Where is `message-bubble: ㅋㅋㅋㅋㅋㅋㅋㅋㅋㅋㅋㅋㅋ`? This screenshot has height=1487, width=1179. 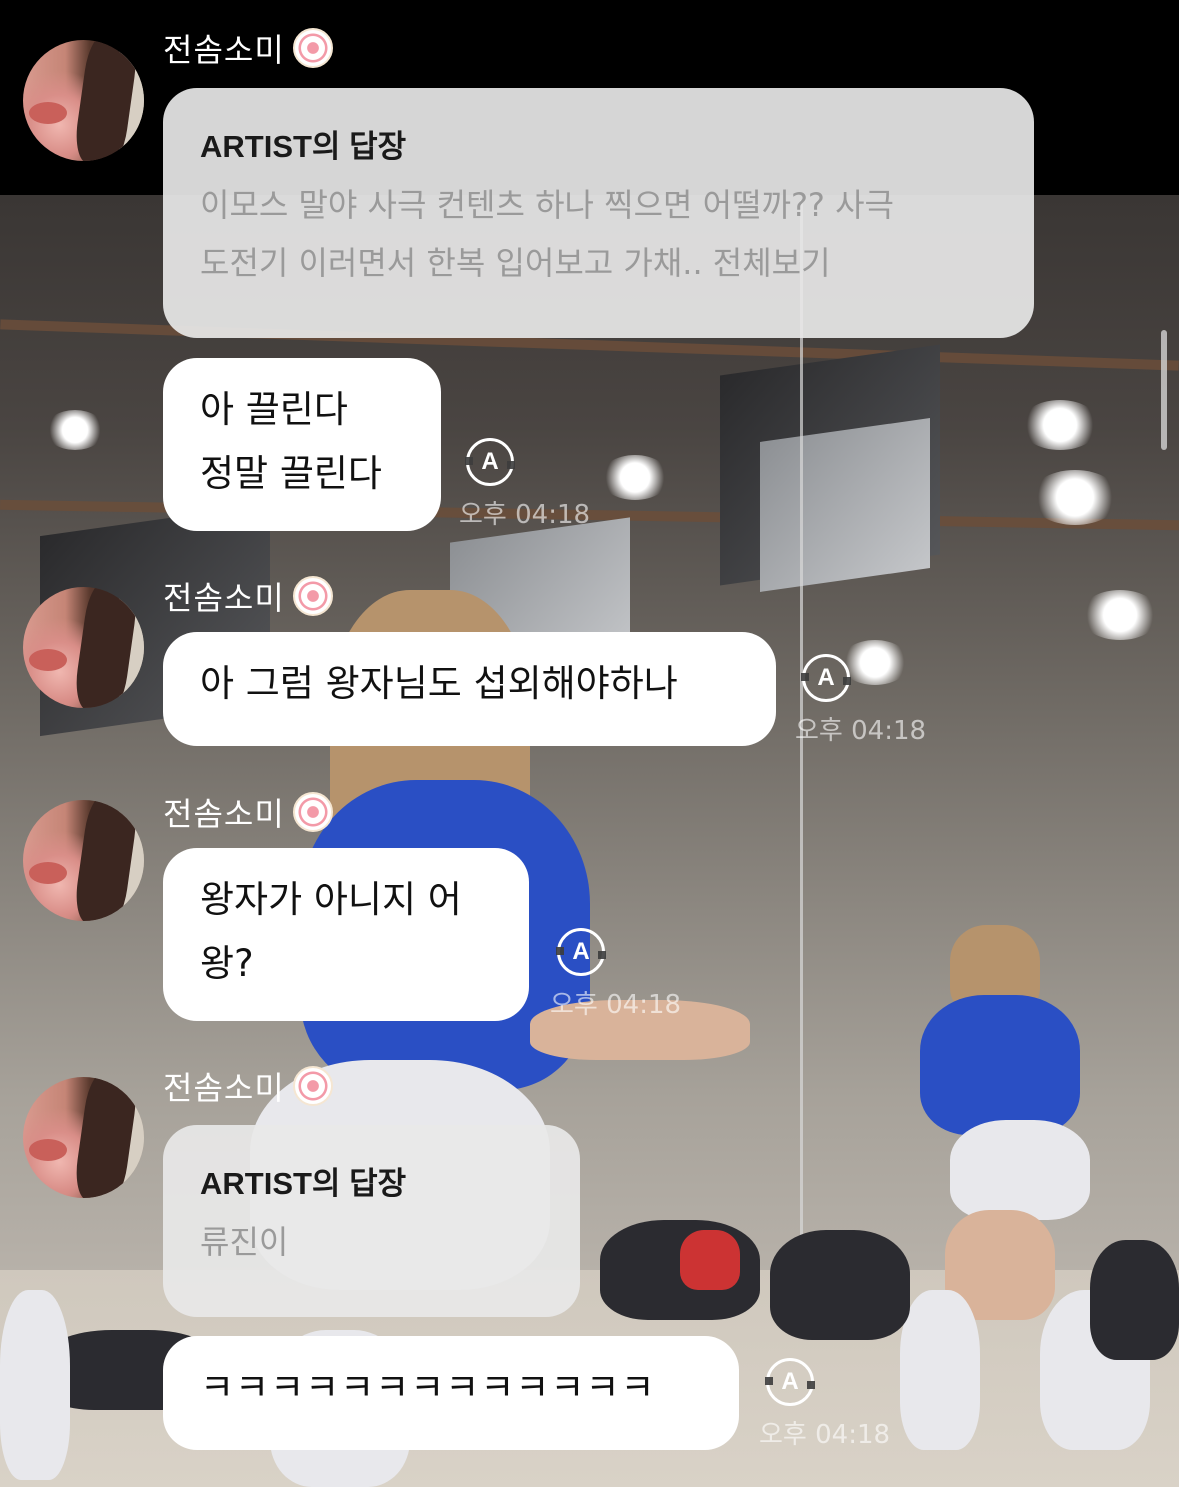 message-bubble: ㅋㅋㅋㅋㅋㅋㅋㅋㅋㅋㅋㅋㅋ is located at coordinates (451, 1393).